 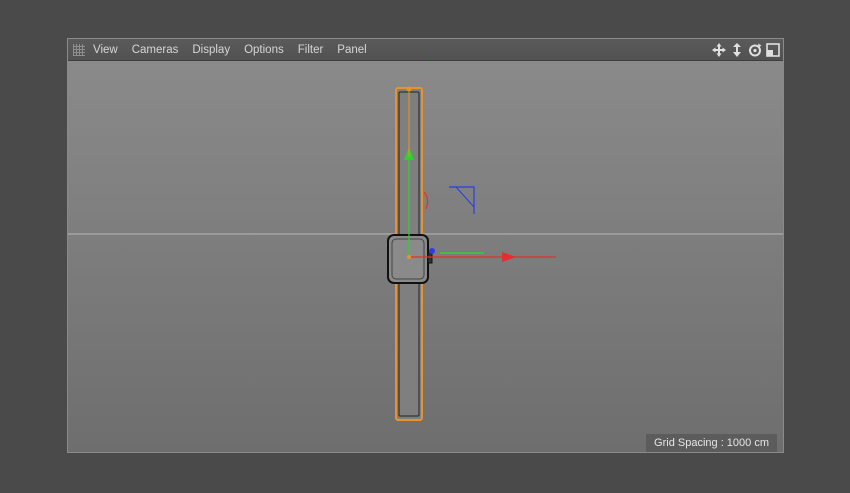 What do you see at coordinates (426, 200) in the screenshot?
I see `rotation-arc-red` at bounding box center [426, 200].